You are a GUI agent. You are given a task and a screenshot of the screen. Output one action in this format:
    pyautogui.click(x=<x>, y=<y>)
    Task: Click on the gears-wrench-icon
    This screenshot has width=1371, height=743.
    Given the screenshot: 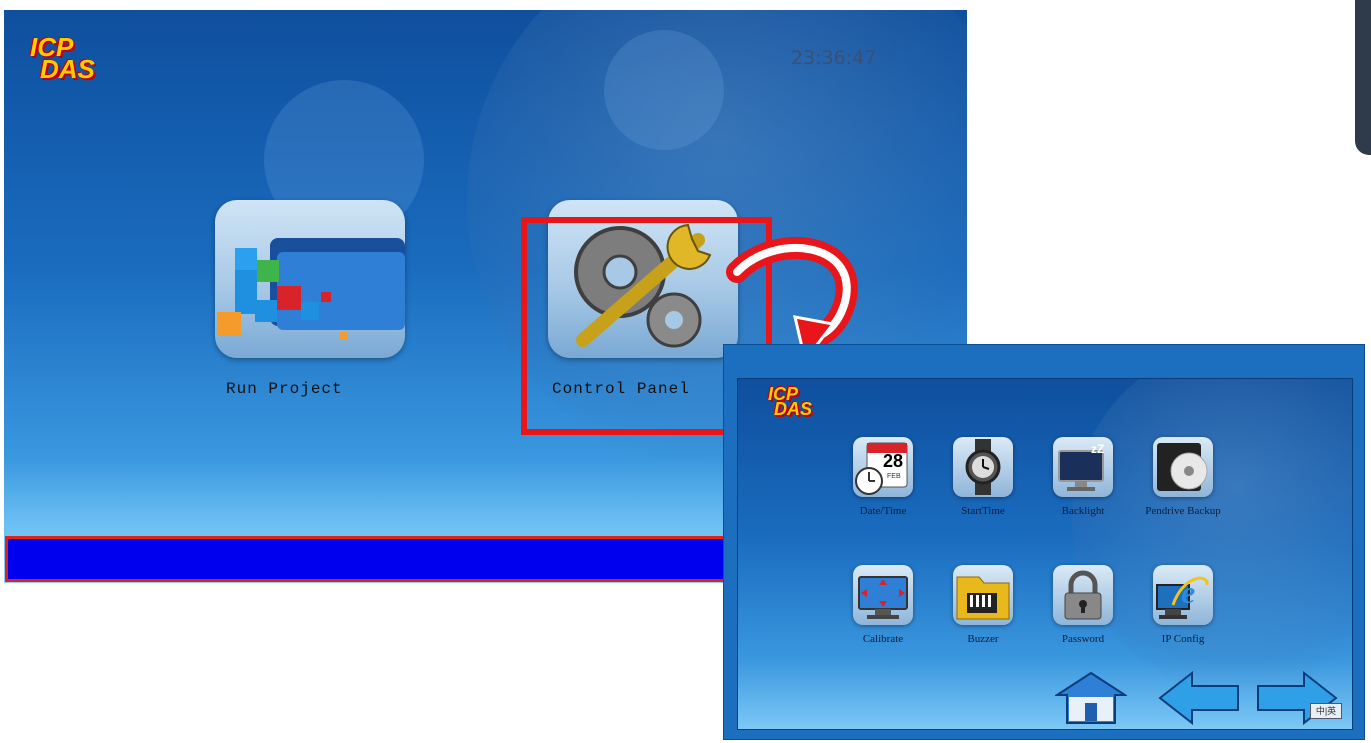 What is the action you would take?
    pyautogui.click(x=643, y=285)
    